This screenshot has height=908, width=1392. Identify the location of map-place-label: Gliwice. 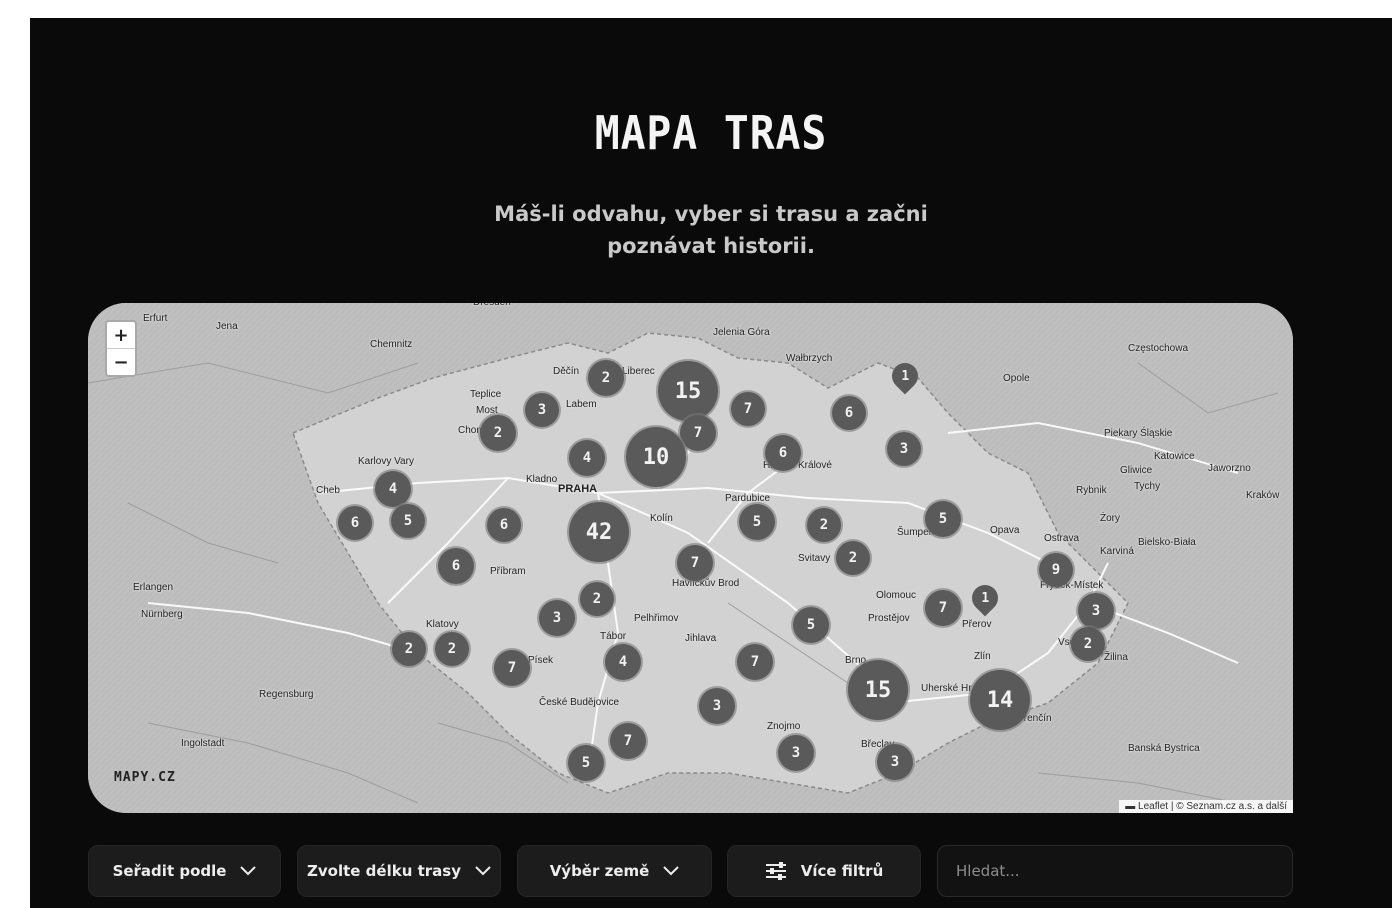
(1136, 470).